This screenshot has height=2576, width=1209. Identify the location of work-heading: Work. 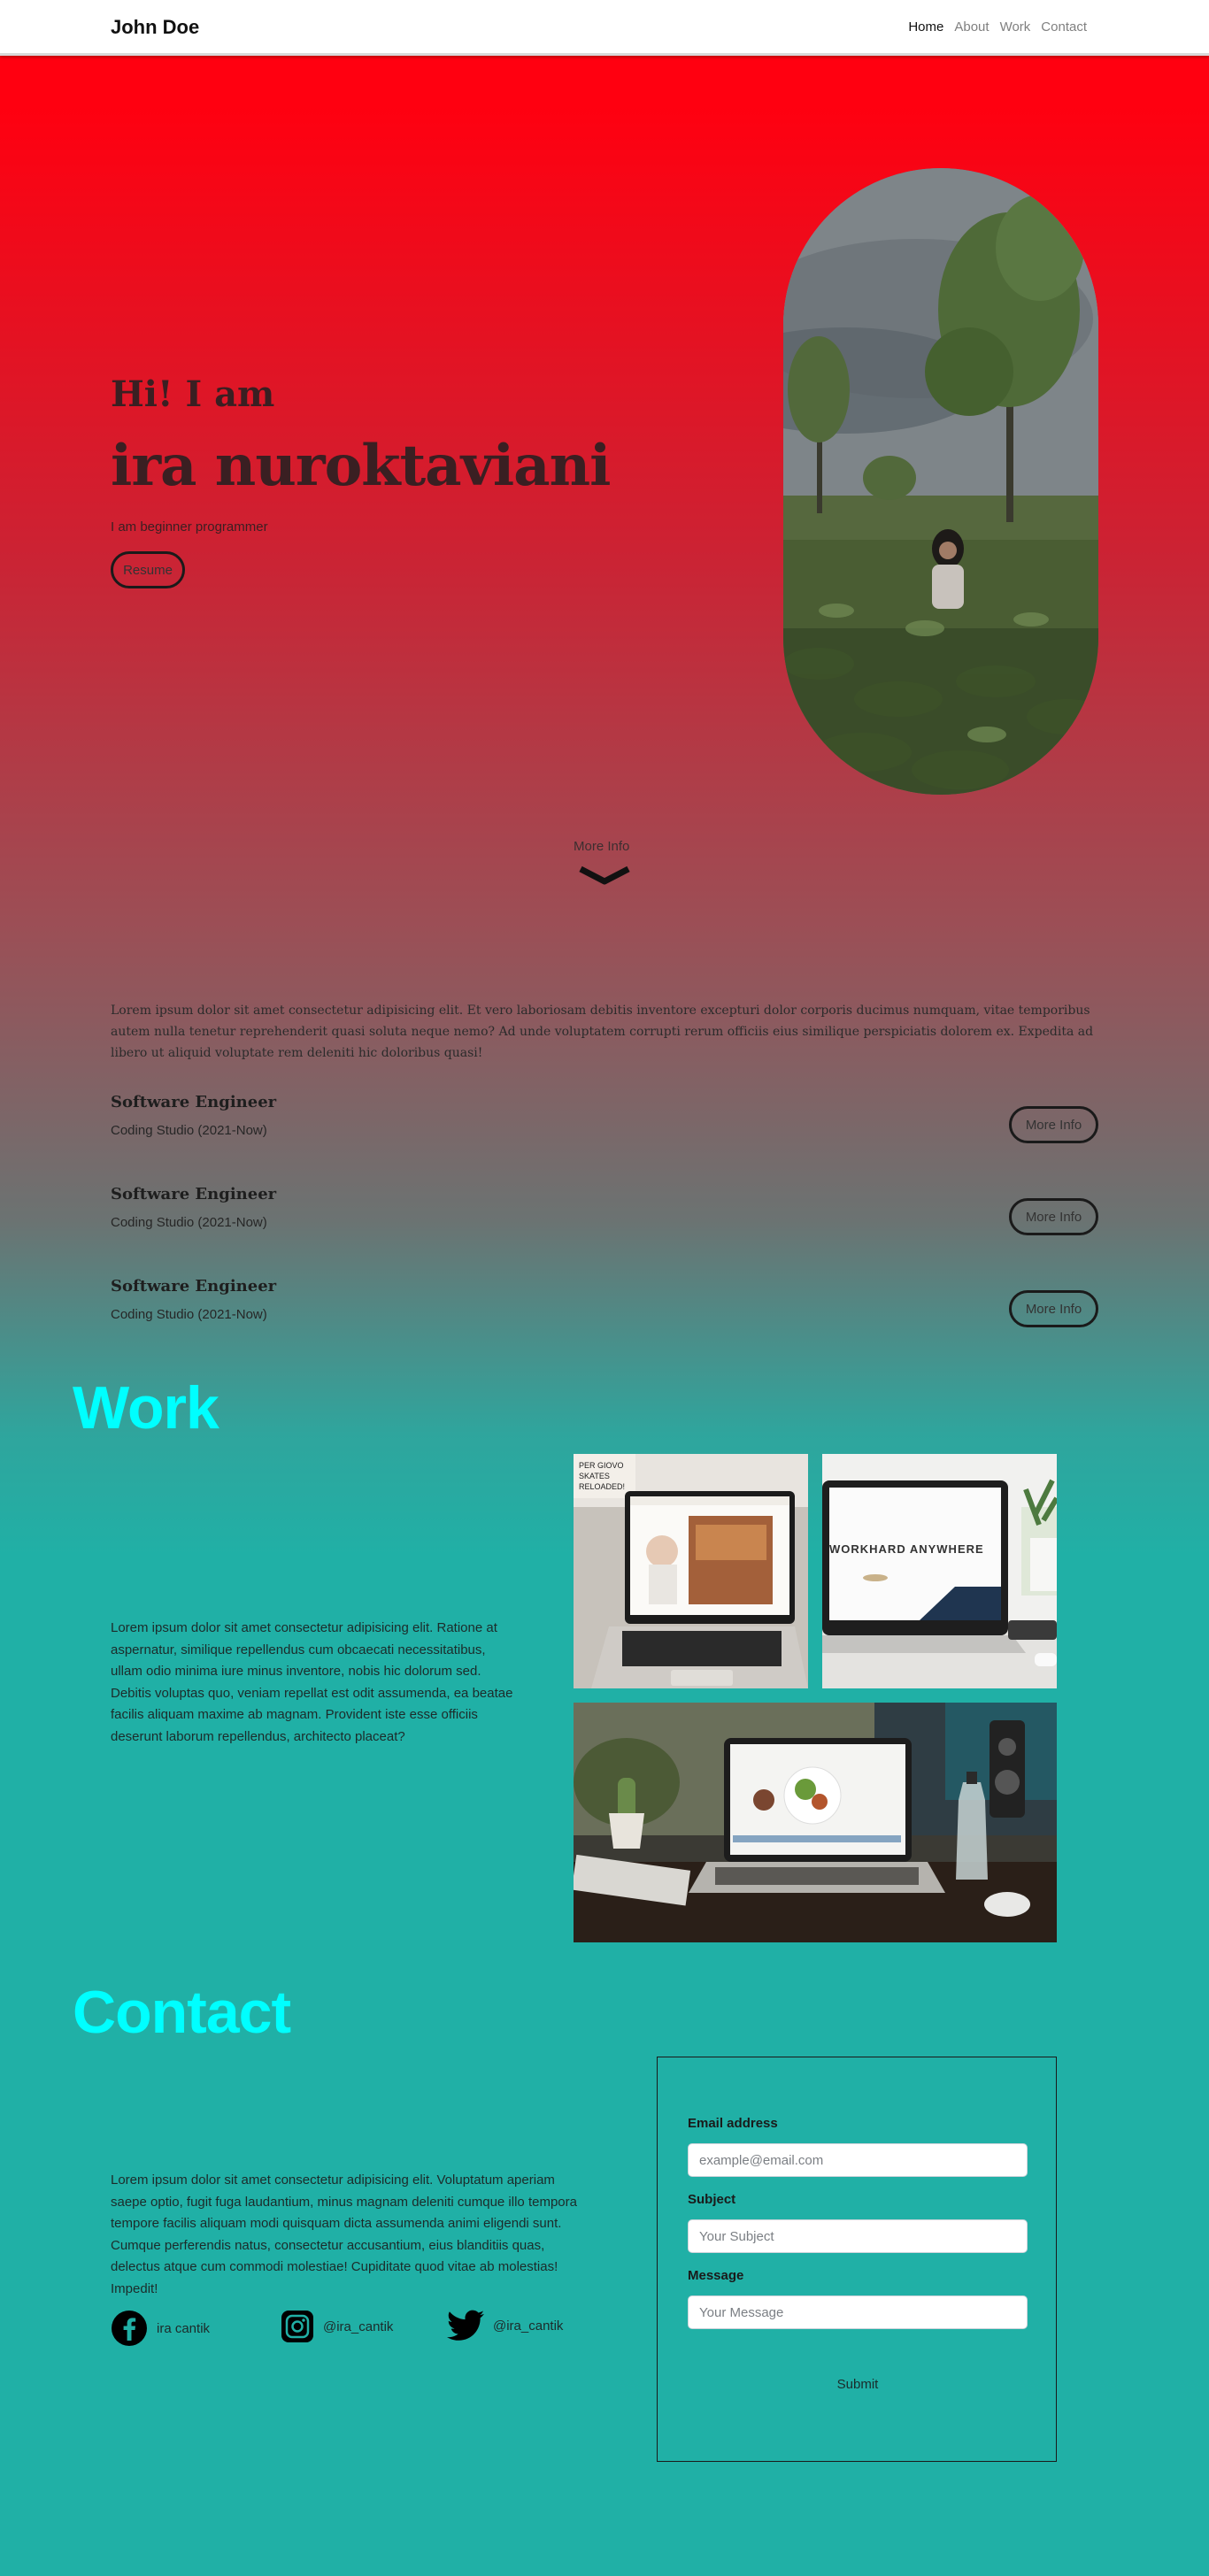
(146, 1408).